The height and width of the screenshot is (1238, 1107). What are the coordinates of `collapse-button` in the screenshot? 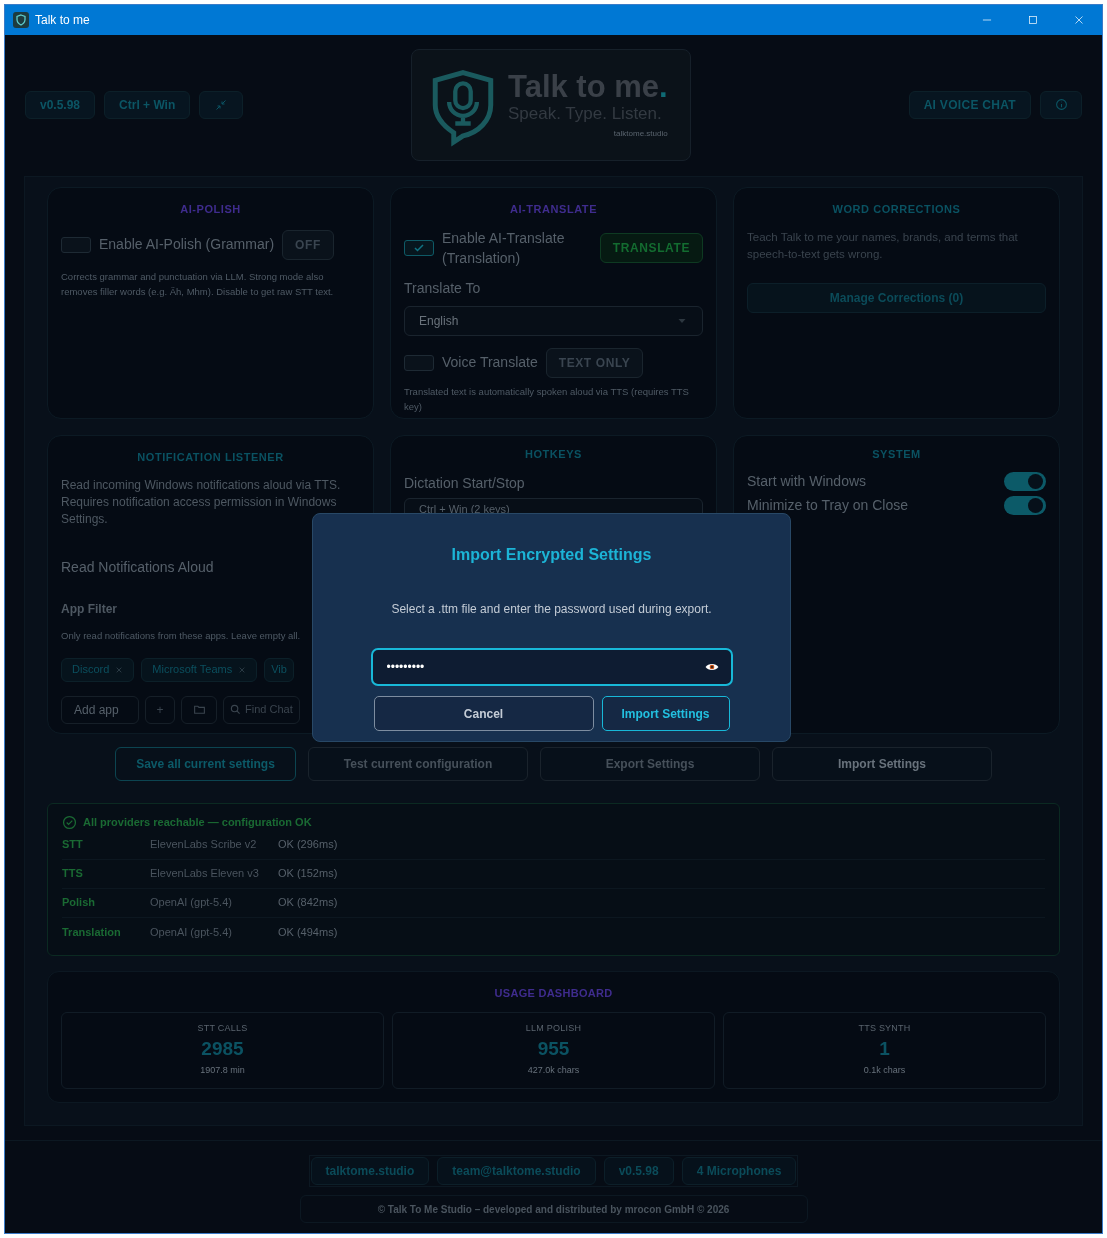 It's located at (221, 104).